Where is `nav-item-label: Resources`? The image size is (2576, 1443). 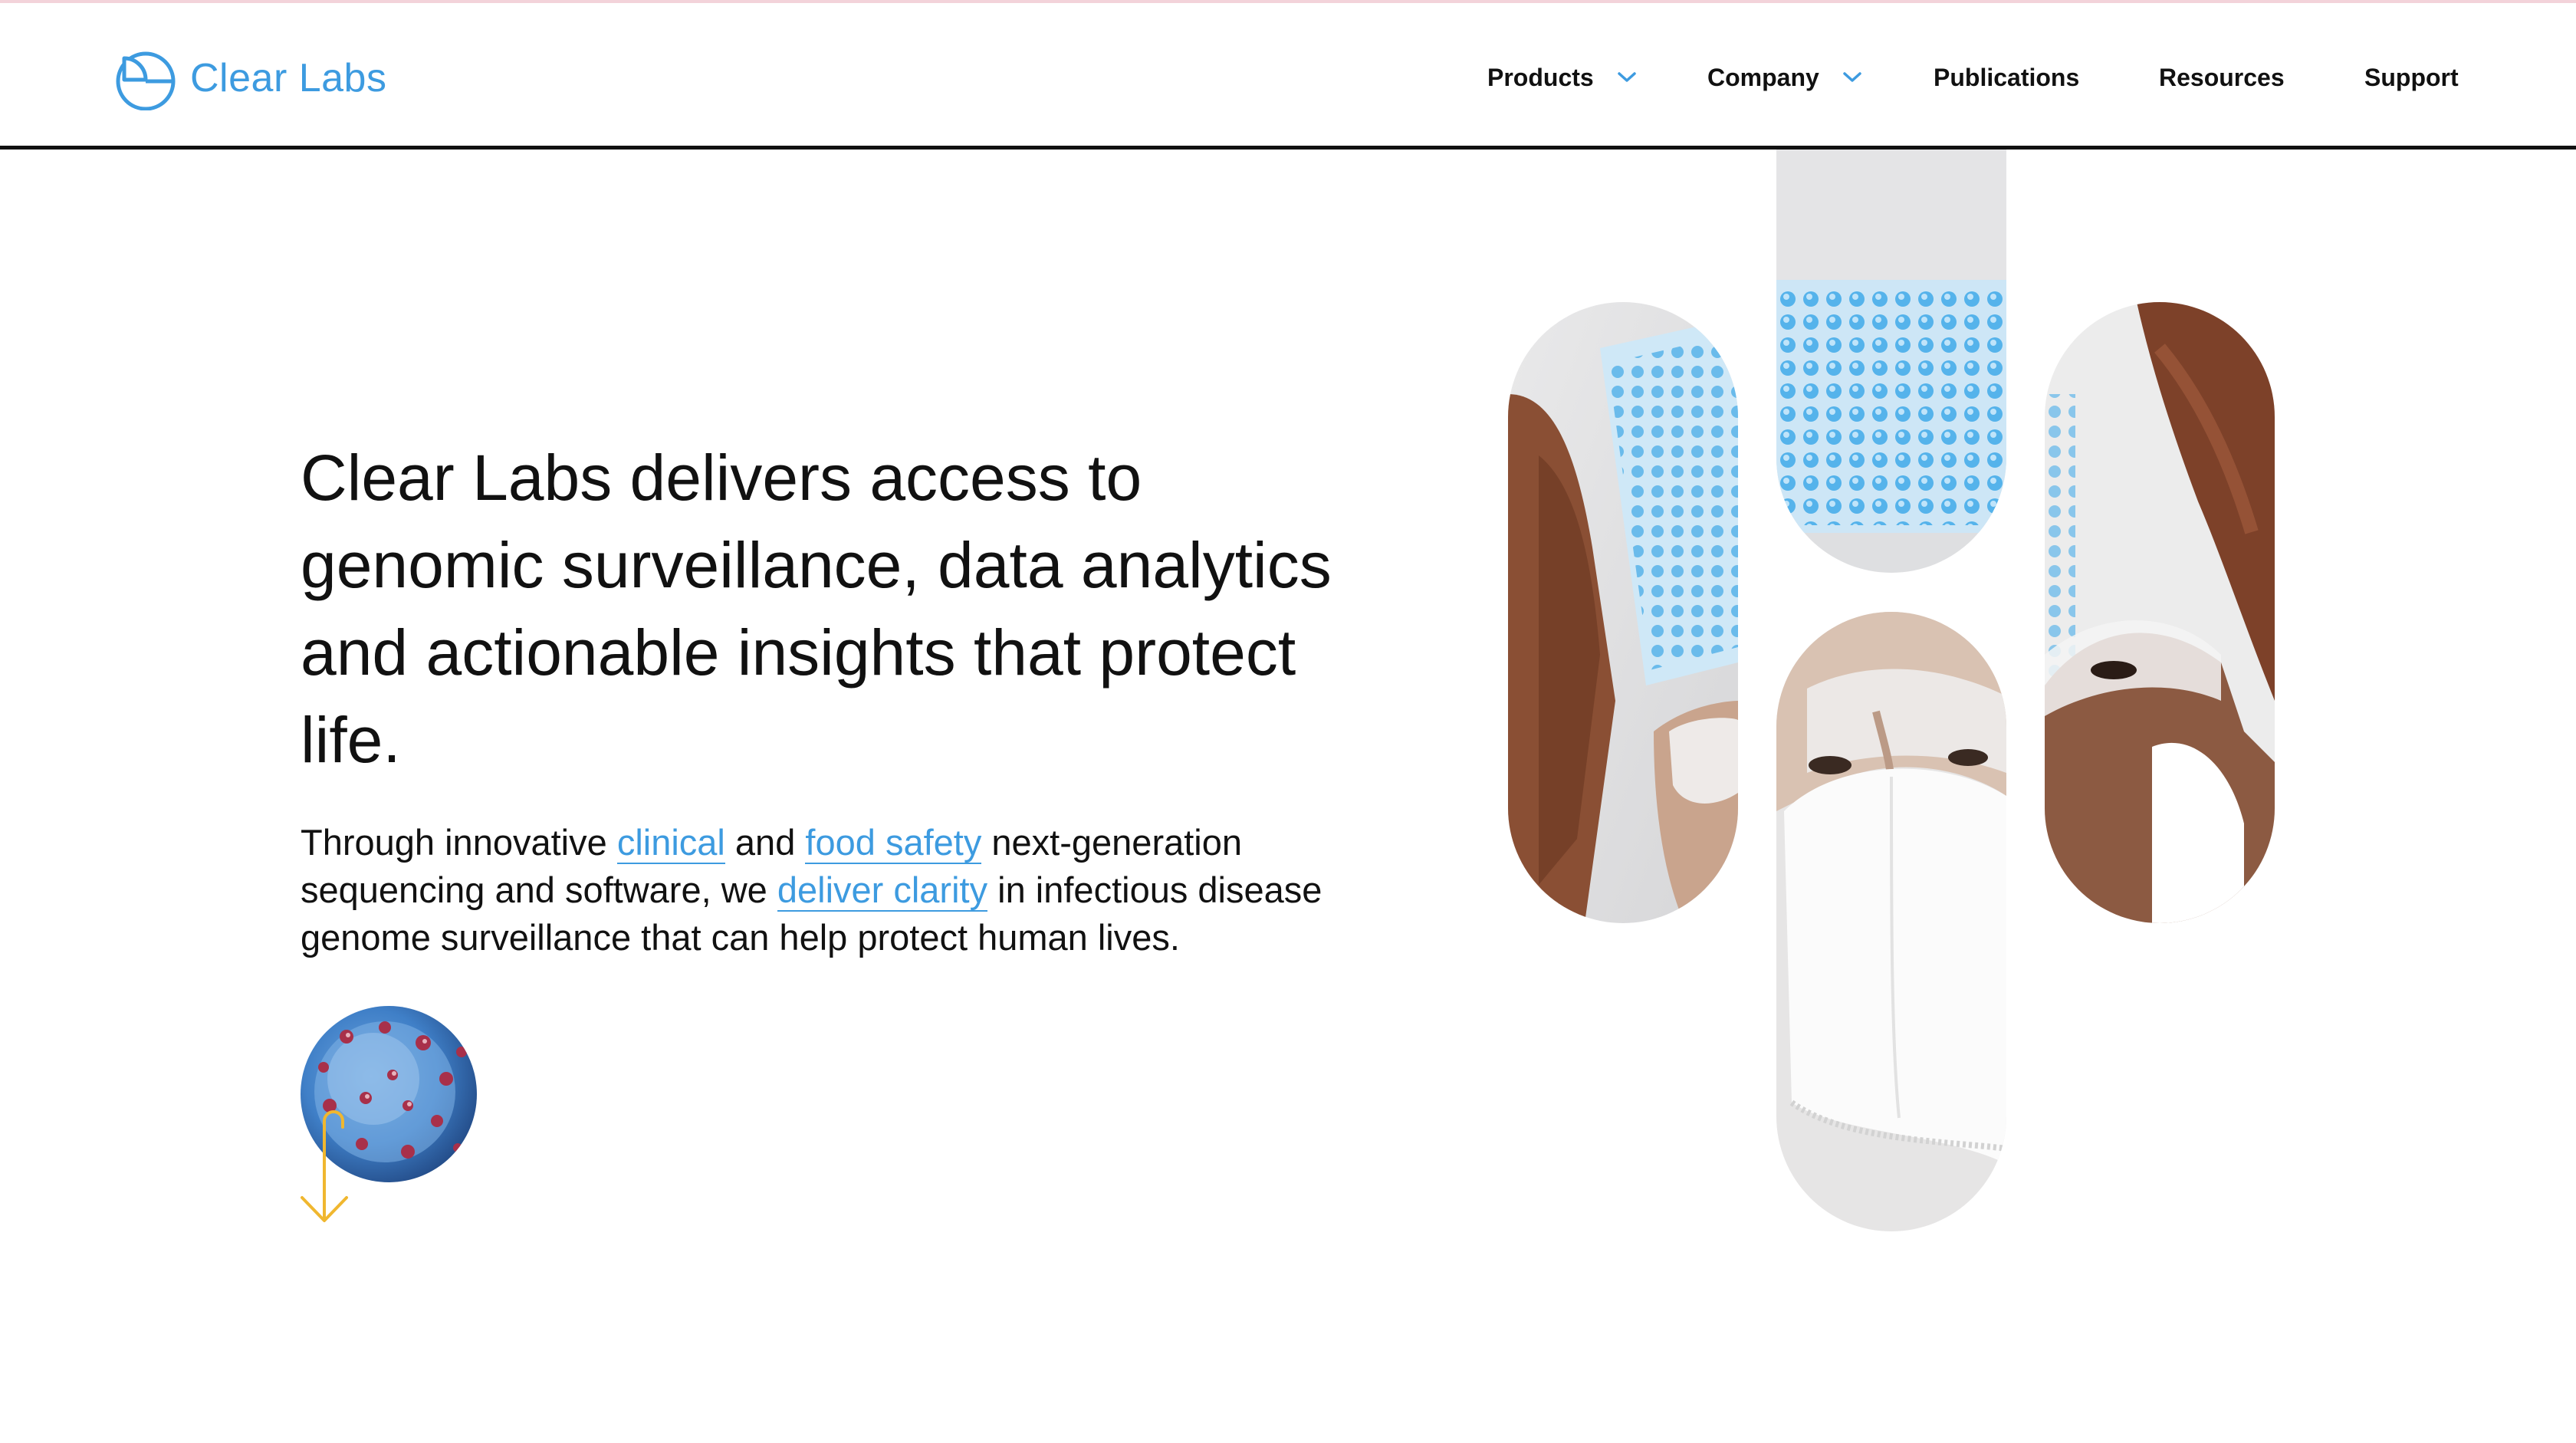
nav-item-label: Resources is located at coordinates (2222, 77).